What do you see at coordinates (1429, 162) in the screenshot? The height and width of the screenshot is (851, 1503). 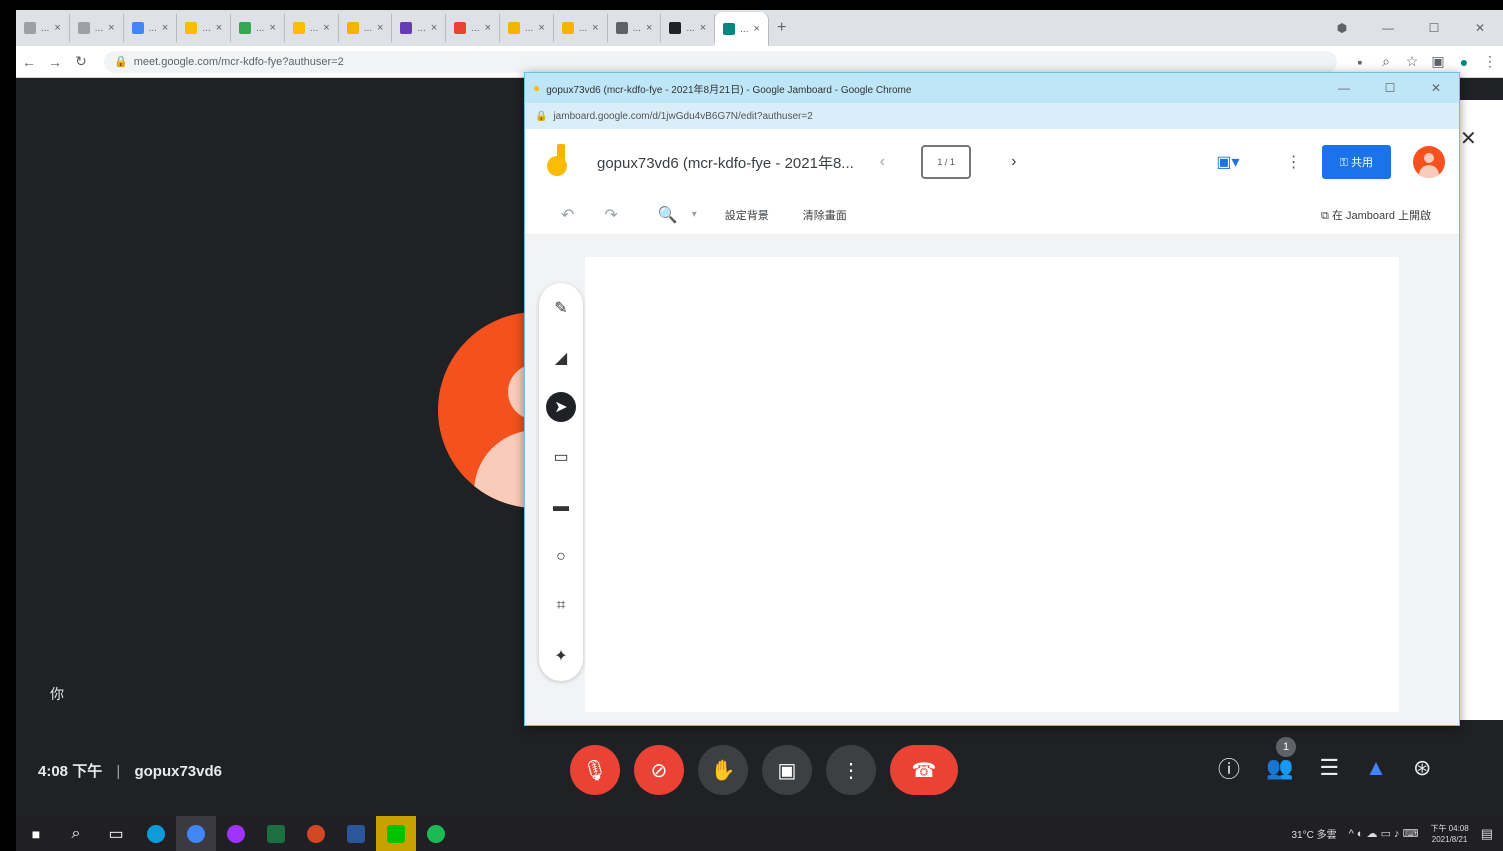 I see `account-avatar` at bounding box center [1429, 162].